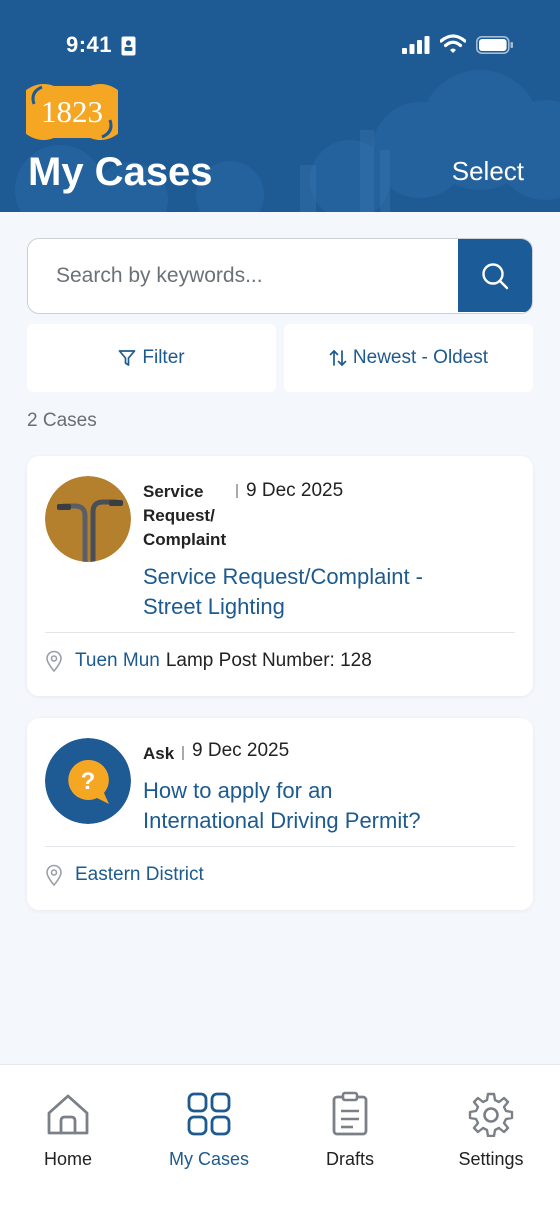 The height and width of the screenshot is (1232, 560). Describe the element at coordinates (268, 660) in the screenshot. I see `case-location-detail: Lamp Post Number: 128` at that location.